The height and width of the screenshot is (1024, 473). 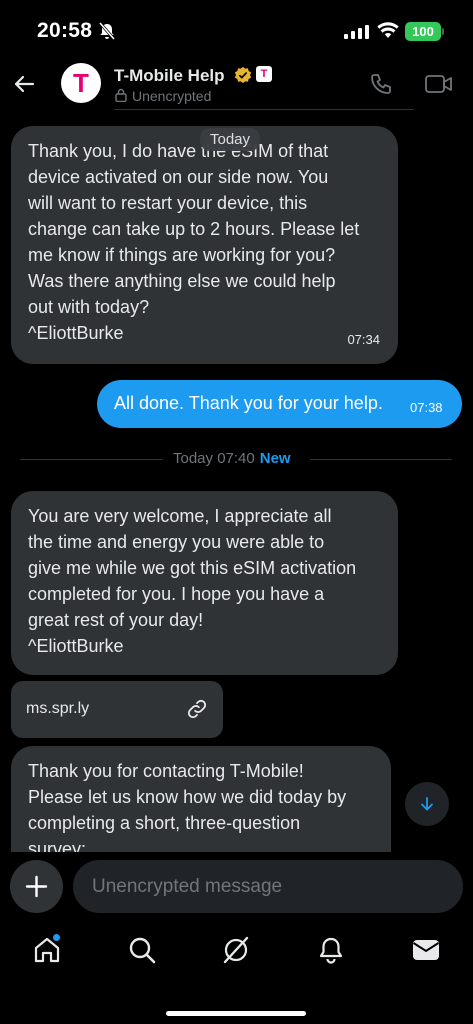 I want to click on message-composer, so click(x=236, y=889).